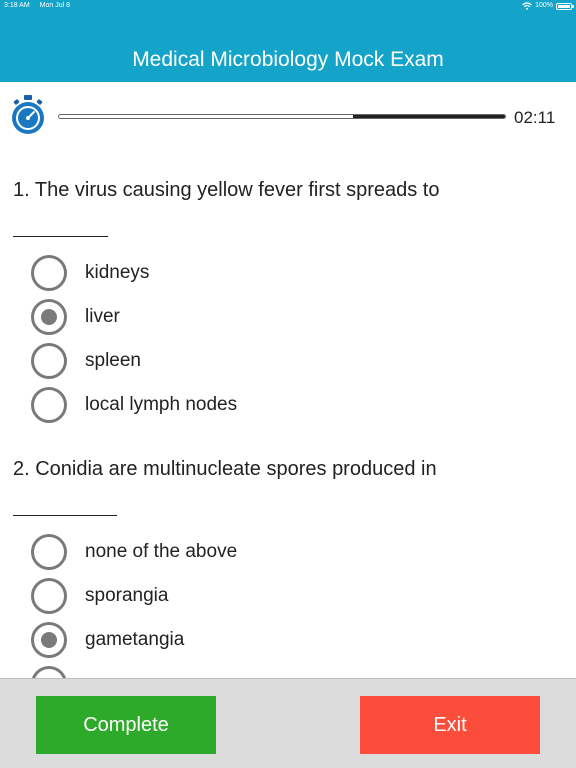 This screenshot has height=768, width=576. What do you see at coordinates (126, 725) in the screenshot?
I see `complete-button: Complete` at bounding box center [126, 725].